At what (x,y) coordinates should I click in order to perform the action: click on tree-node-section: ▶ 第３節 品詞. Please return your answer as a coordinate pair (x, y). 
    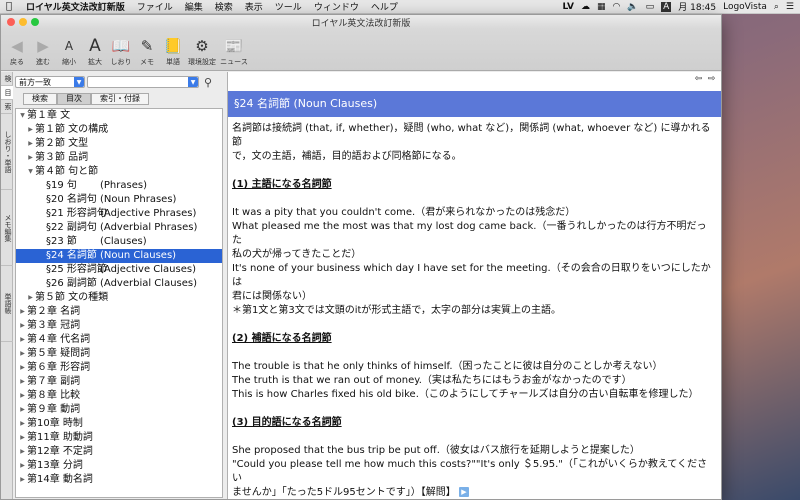
    Looking at the image, I should click on (119, 158).